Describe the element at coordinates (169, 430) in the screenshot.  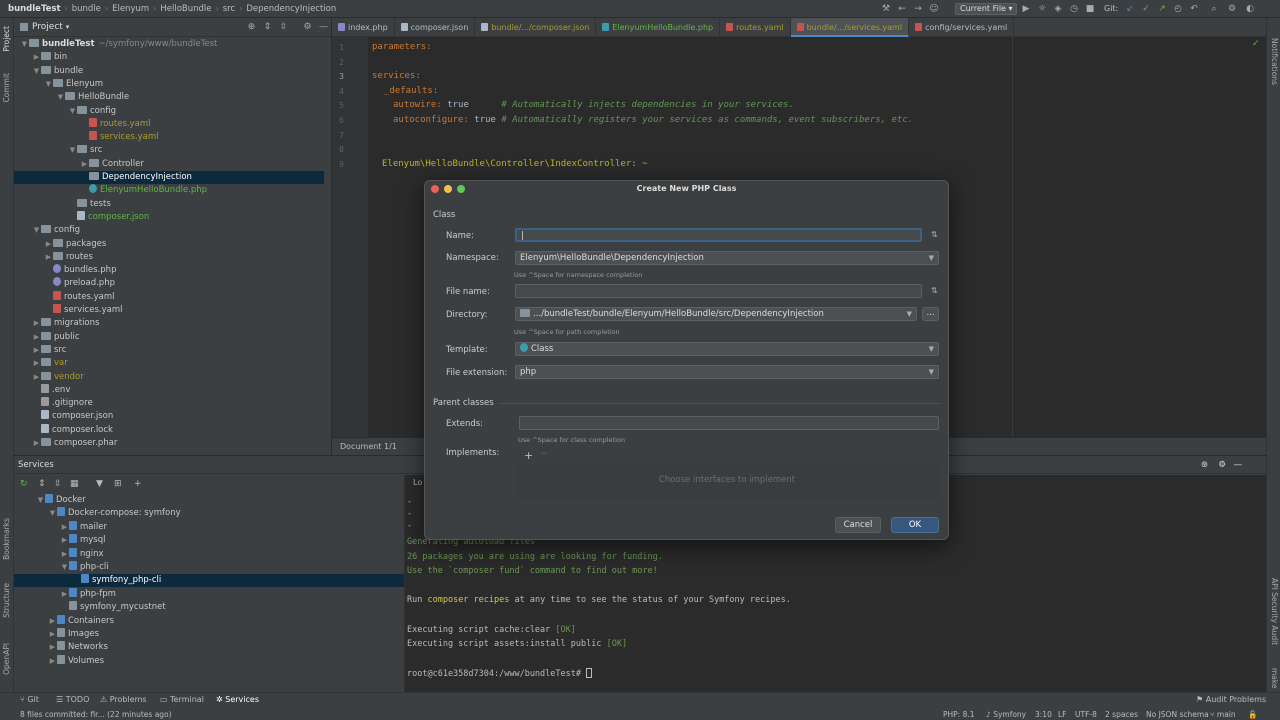
I see `tree-row: composer.lock` at that location.